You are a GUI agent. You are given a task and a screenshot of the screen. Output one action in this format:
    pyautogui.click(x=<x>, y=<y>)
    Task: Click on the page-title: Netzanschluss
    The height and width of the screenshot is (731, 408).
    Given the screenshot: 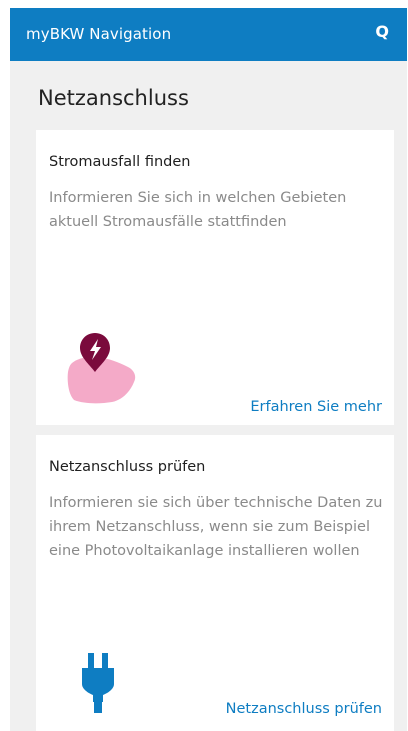 What is the action you would take?
    pyautogui.click(x=113, y=98)
    